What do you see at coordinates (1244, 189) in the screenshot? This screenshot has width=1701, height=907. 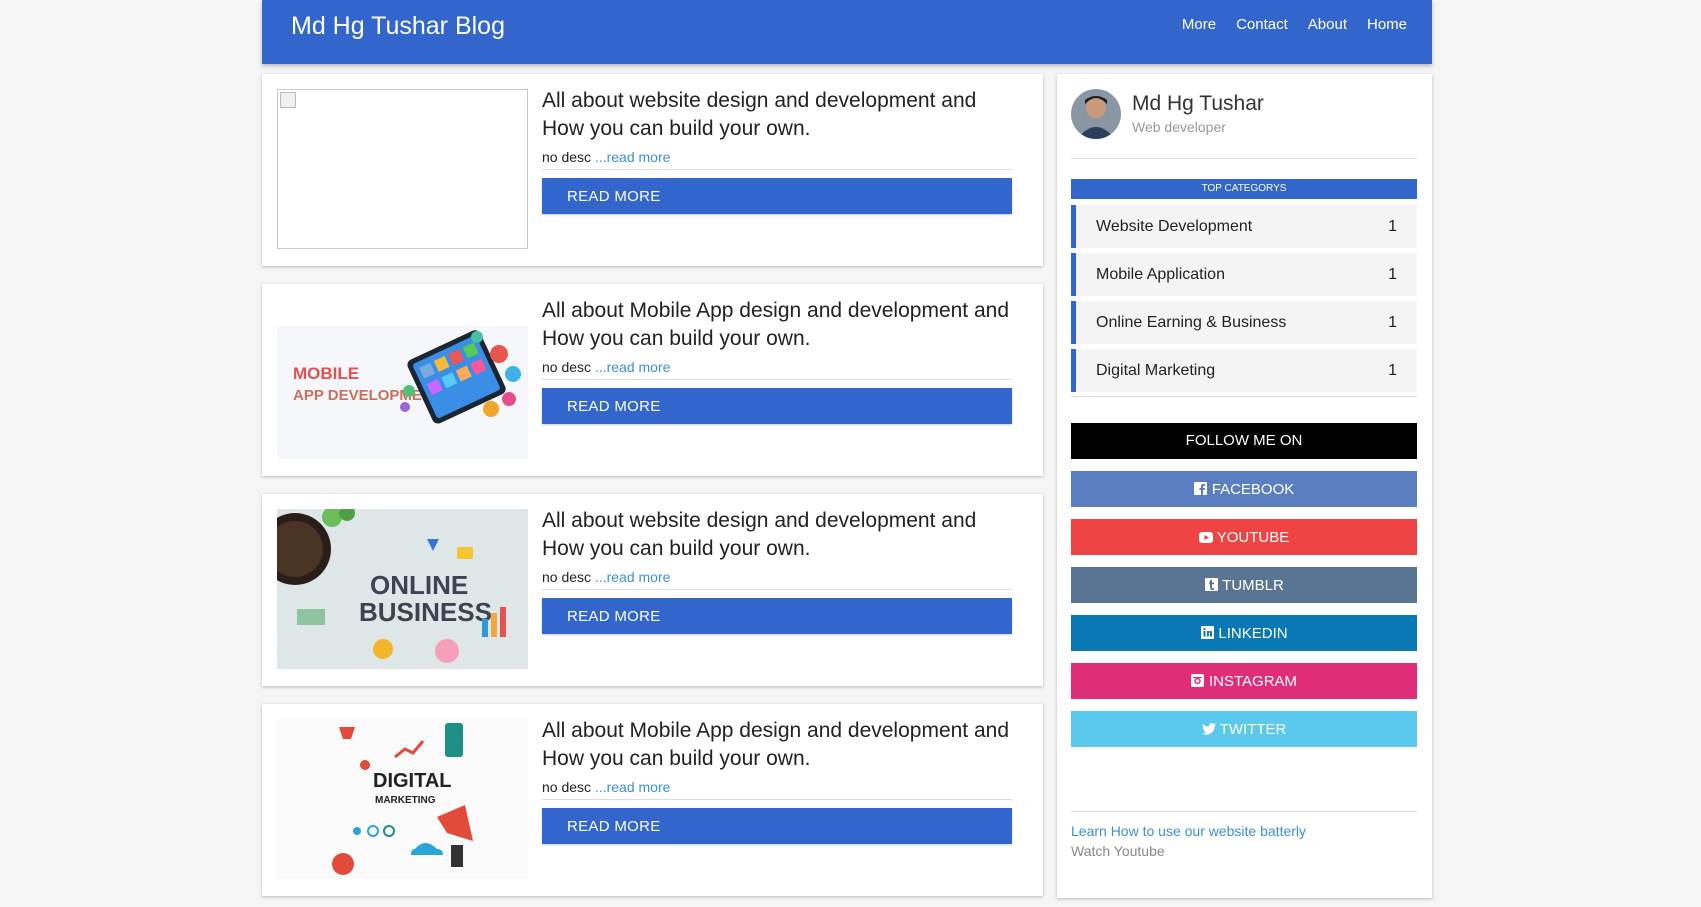 I see `categories-header: TOP CATEGORYS` at bounding box center [1244, 189].